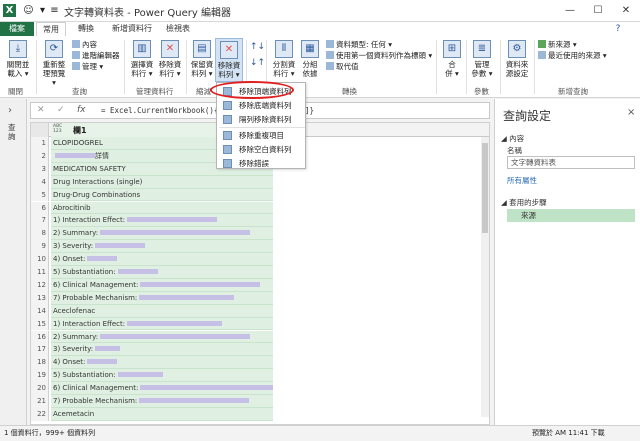 The height and width of the screenshot is (441, 640). Describe the element at coordinates (262, 163) in the screenshot. I see `remove-errors-item: 移除錯誤` at that location.